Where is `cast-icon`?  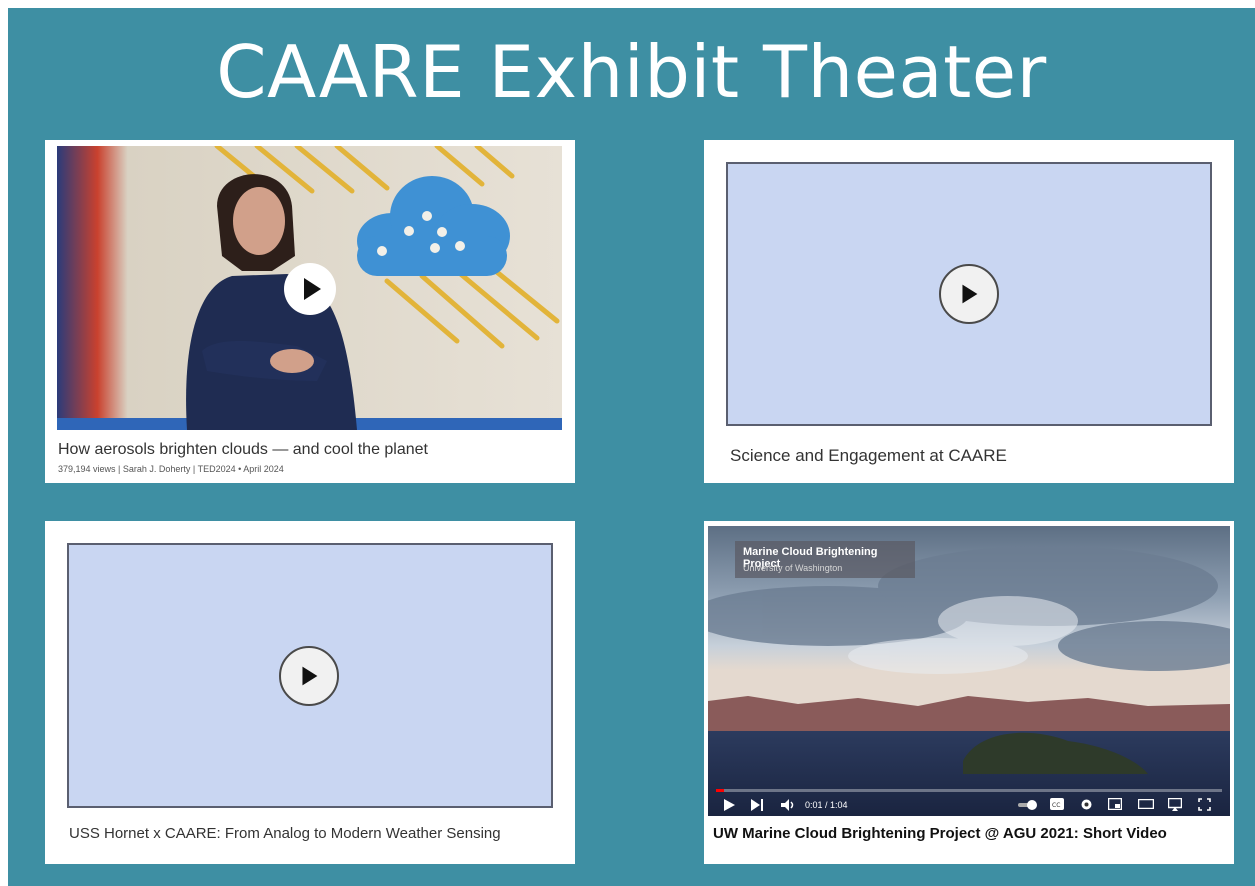 cast-icon is located at coordinates (1175, 804).